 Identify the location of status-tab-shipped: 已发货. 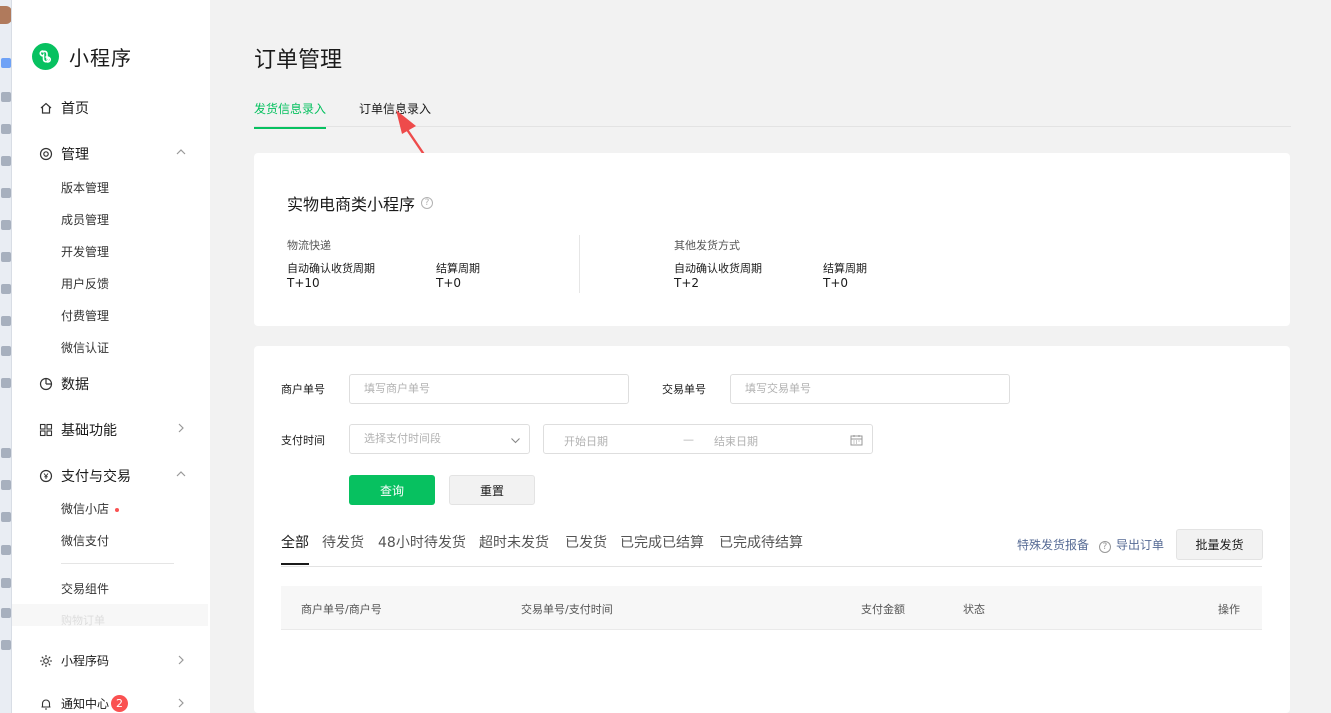
(586, 547).